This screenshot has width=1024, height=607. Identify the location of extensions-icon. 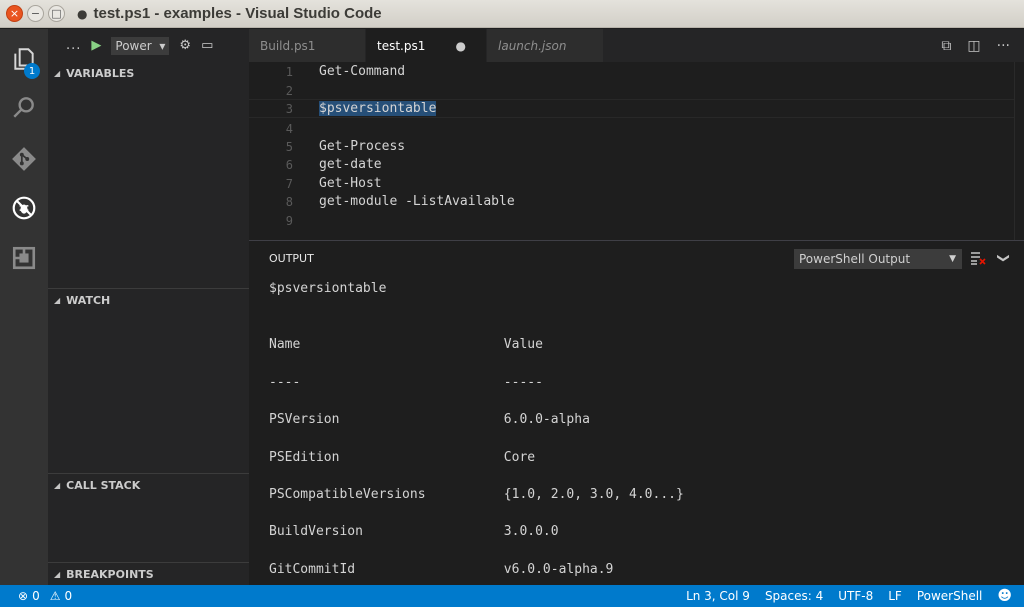
(24, 258).